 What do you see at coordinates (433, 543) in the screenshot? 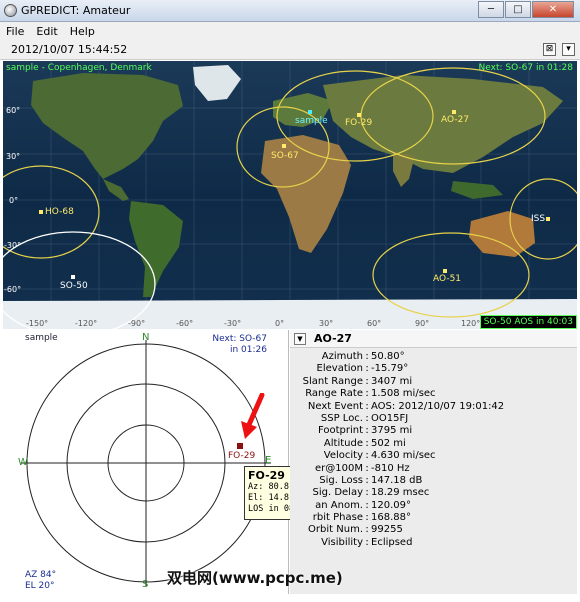
I see `details-row: Visibility: Eclipsed` at bounding box center [433, 543].